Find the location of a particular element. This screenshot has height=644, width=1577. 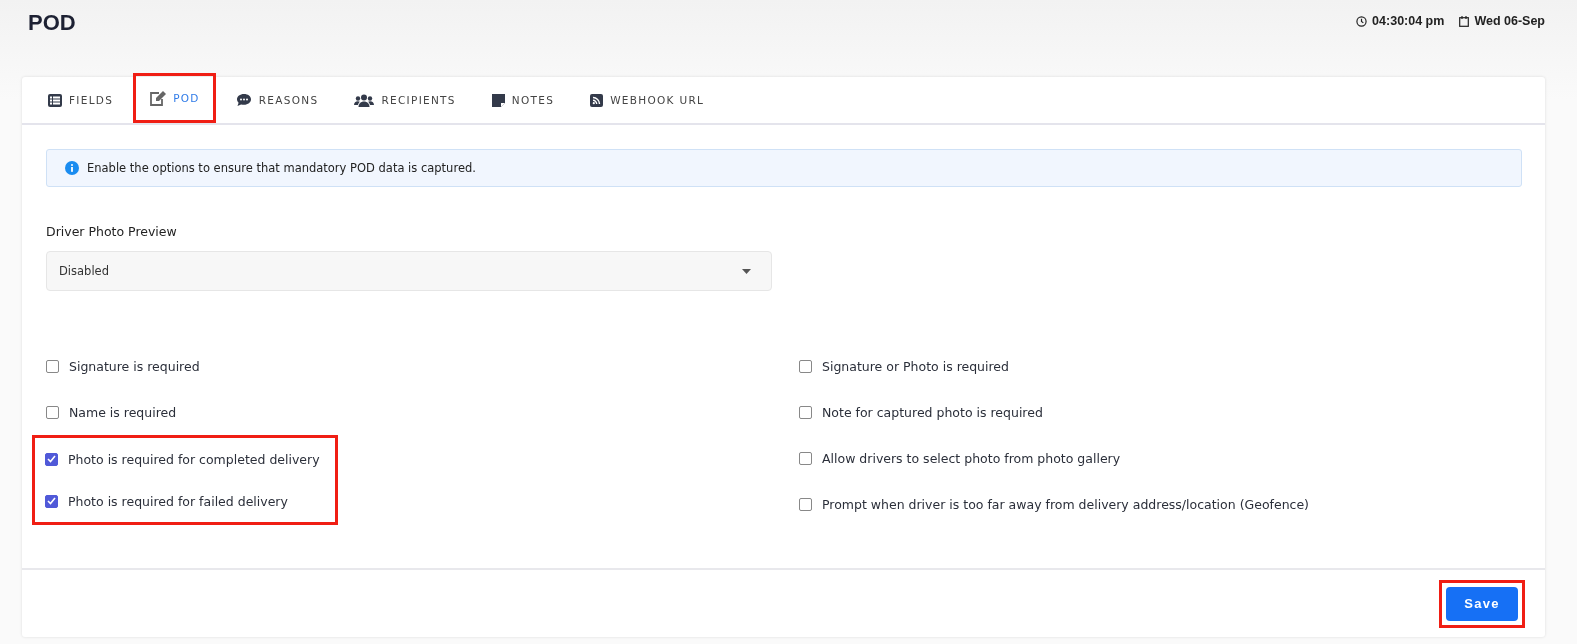

caret-icon is located at coordinates (746, 271).